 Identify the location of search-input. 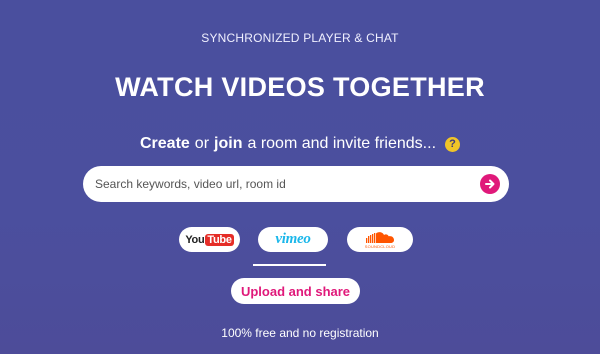
(280, 184).